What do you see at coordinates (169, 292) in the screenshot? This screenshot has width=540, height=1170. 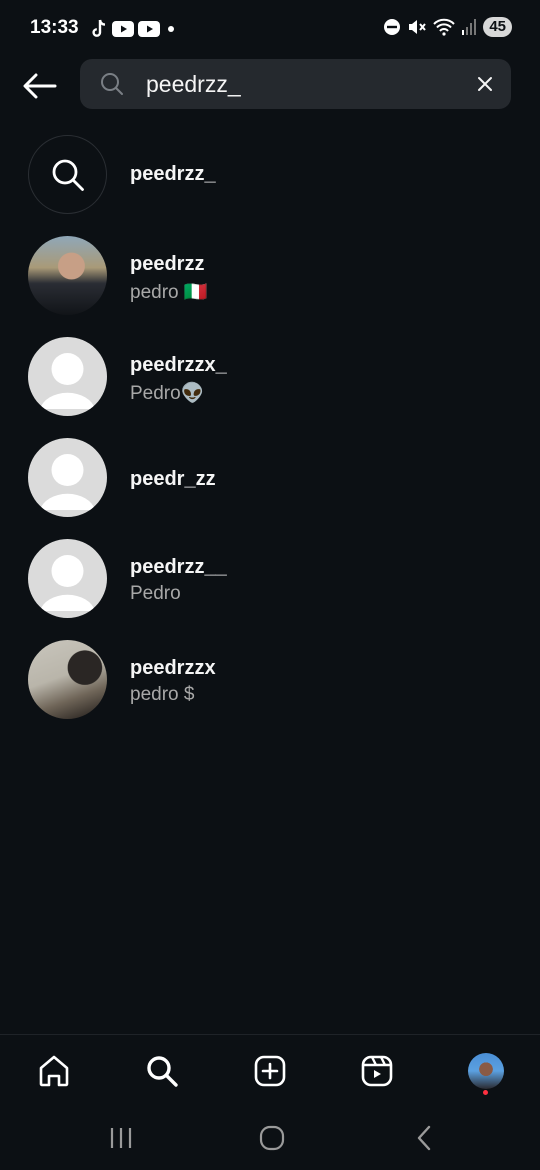 I see `result-fullname: pedro 🇮🇹` at bounding box center [169, 292].